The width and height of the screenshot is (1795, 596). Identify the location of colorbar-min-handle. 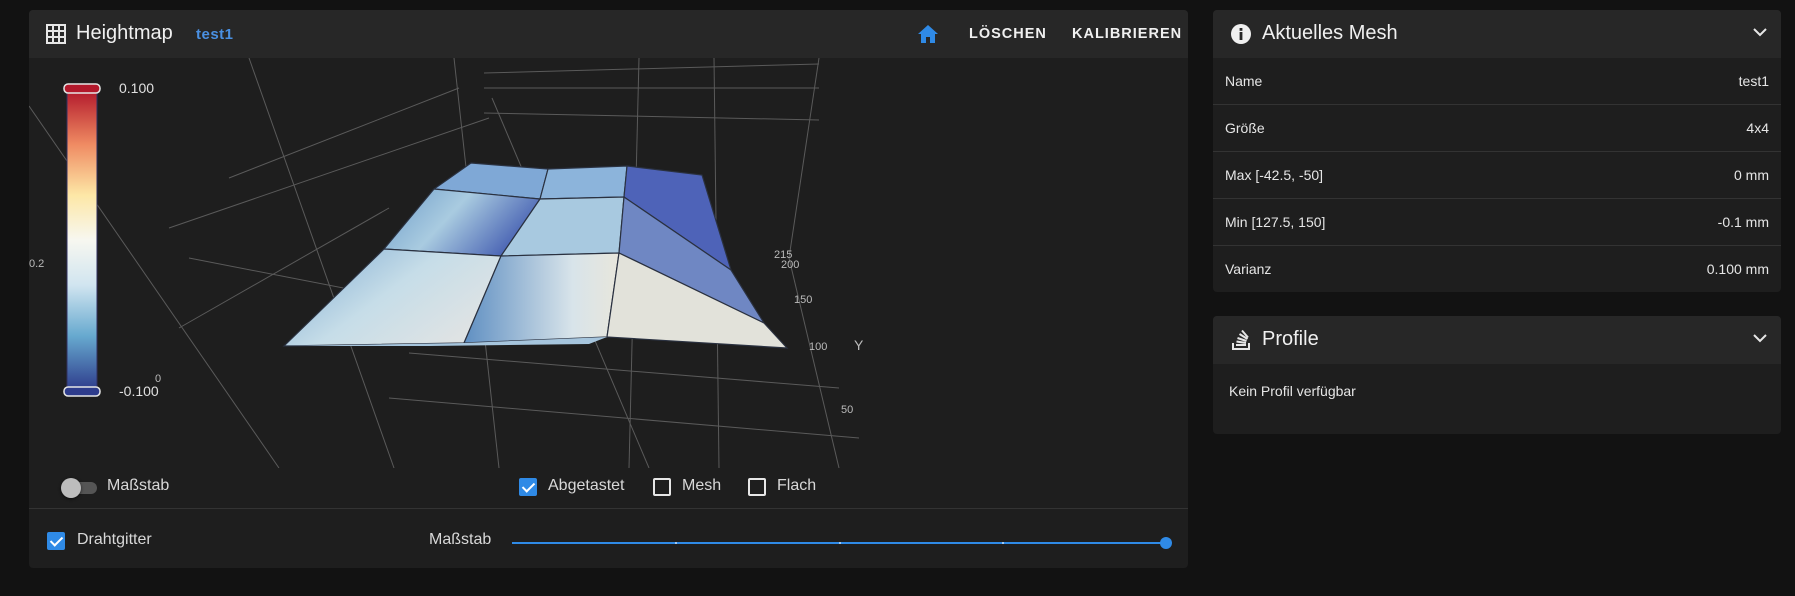
(82, 391).